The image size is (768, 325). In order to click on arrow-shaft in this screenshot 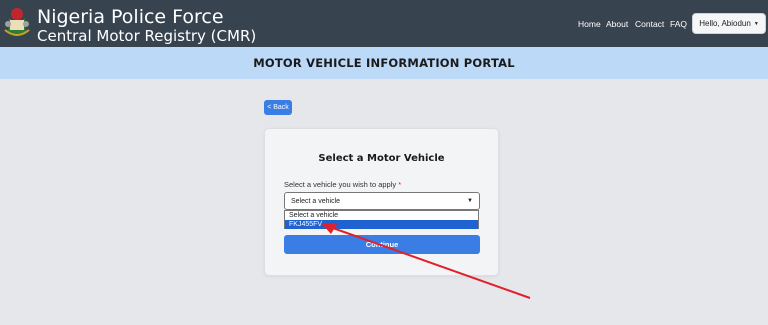, I will do `click(430, 262)`.